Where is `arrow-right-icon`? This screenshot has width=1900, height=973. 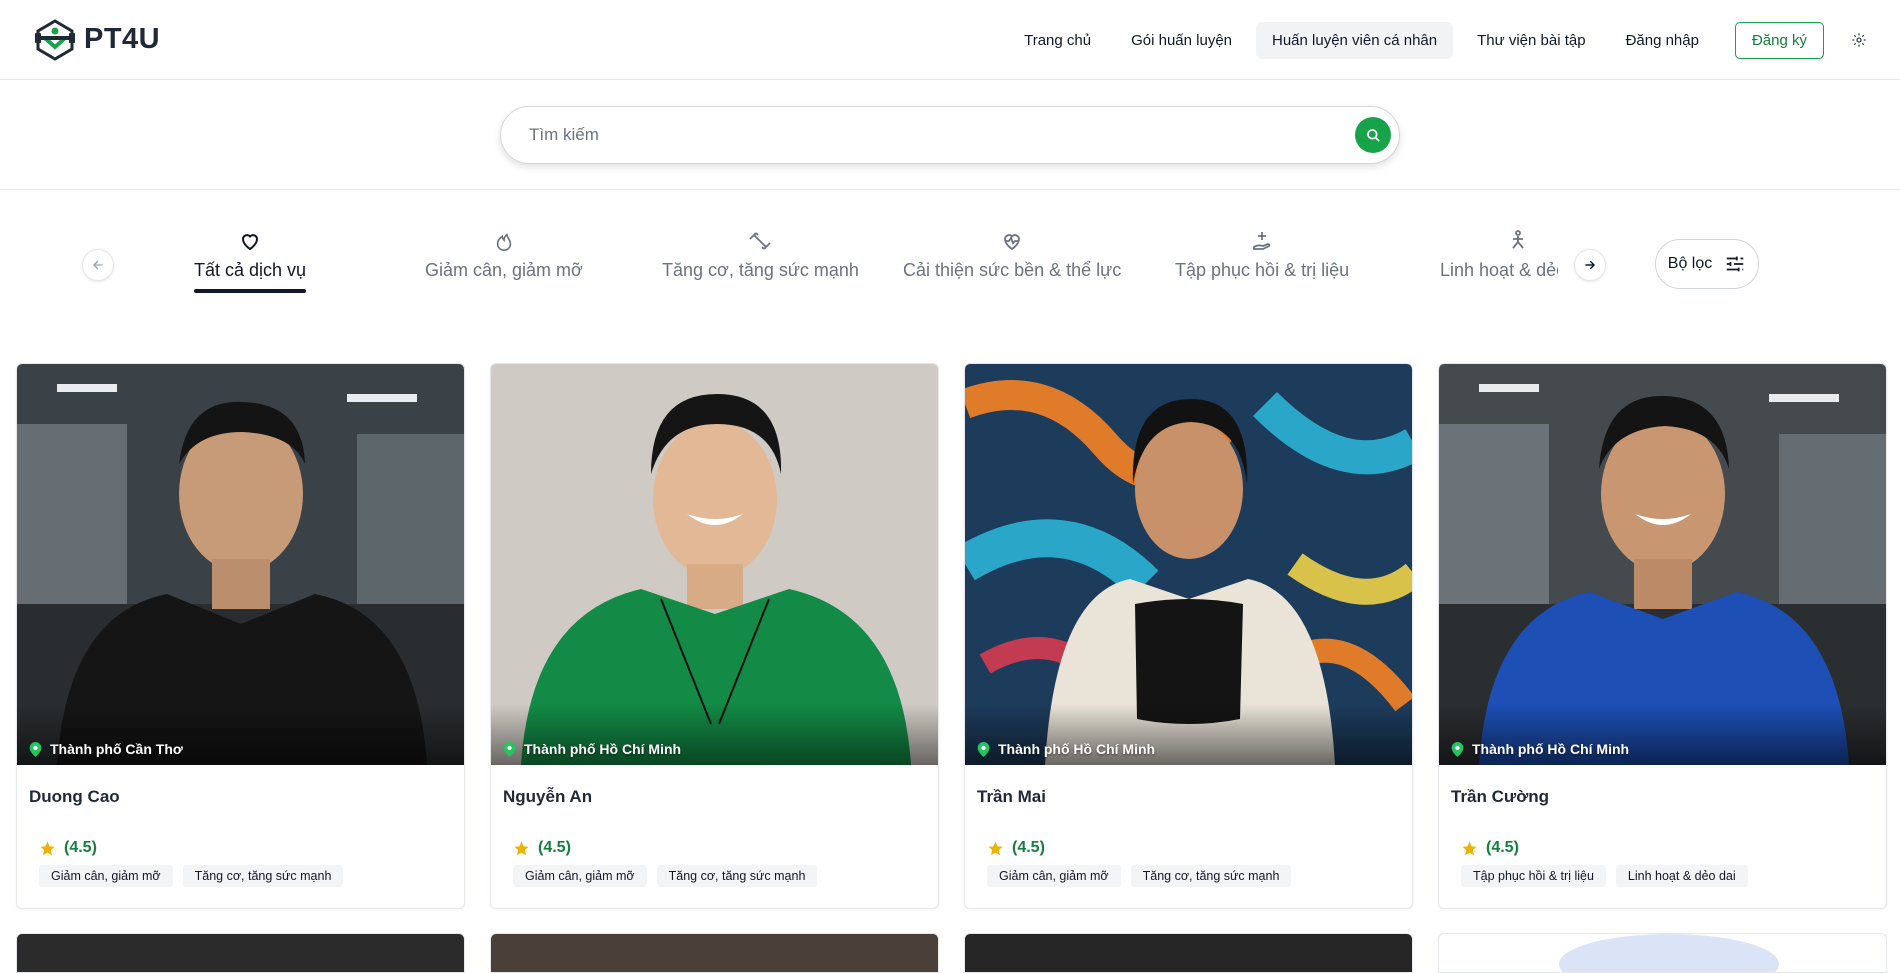 arrow-right-icon is located at coordinates (1590, 265).